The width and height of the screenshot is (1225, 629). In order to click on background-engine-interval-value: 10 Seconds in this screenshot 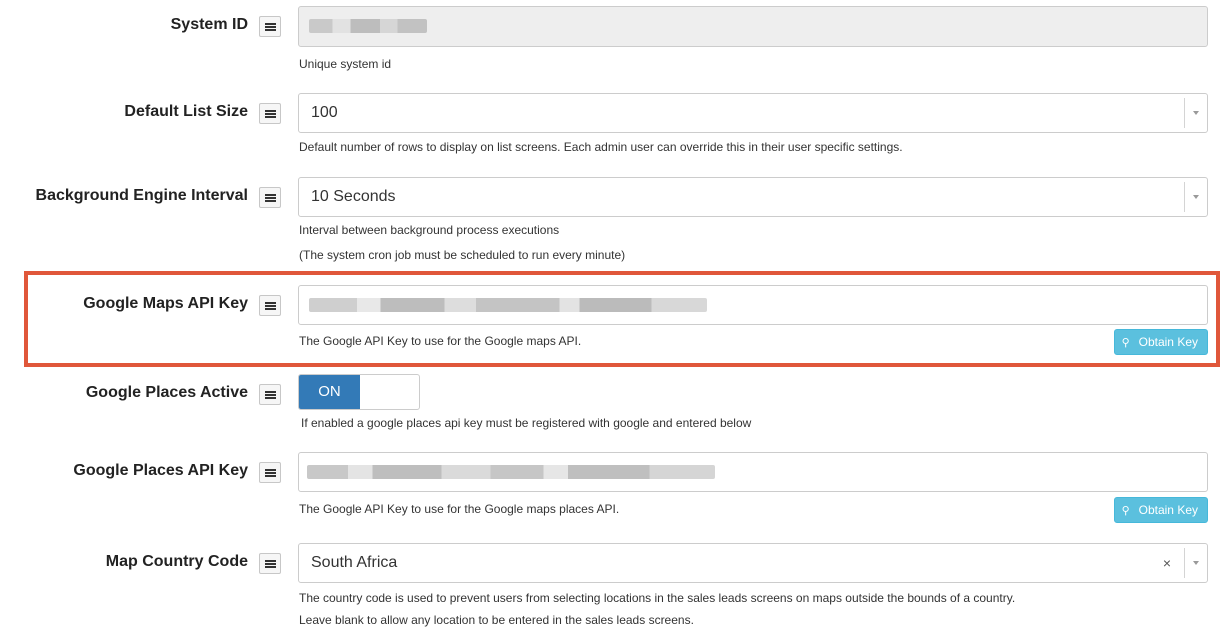, I will do `click(353, 196)`.